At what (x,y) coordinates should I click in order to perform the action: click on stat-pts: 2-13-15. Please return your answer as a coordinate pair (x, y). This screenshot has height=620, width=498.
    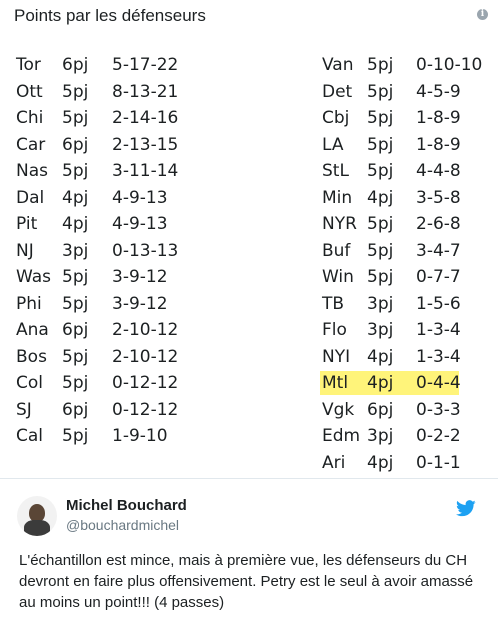
    Looking at the image, I should click on (145, 144).